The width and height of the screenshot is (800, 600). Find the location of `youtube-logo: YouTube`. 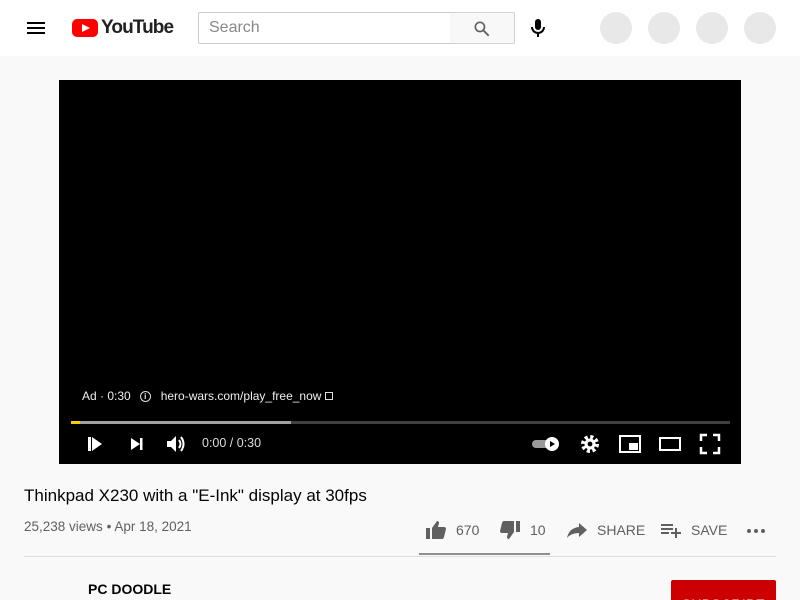

youtube-logo: YouTube is located at coordinates (123, 28).